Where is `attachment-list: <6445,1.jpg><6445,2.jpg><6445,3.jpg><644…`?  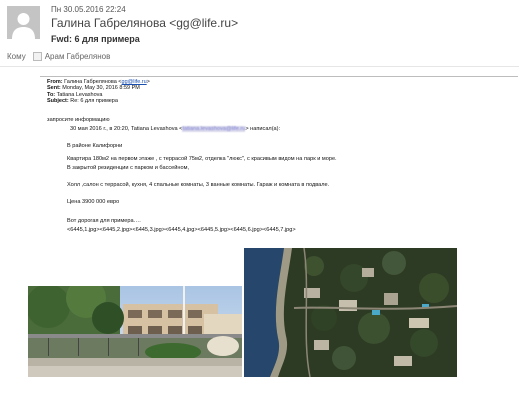
attachment-list: <6445,1.jpg><6445,2.jpg><6445,3.jpg><644… is located at coordinates (181, 230).